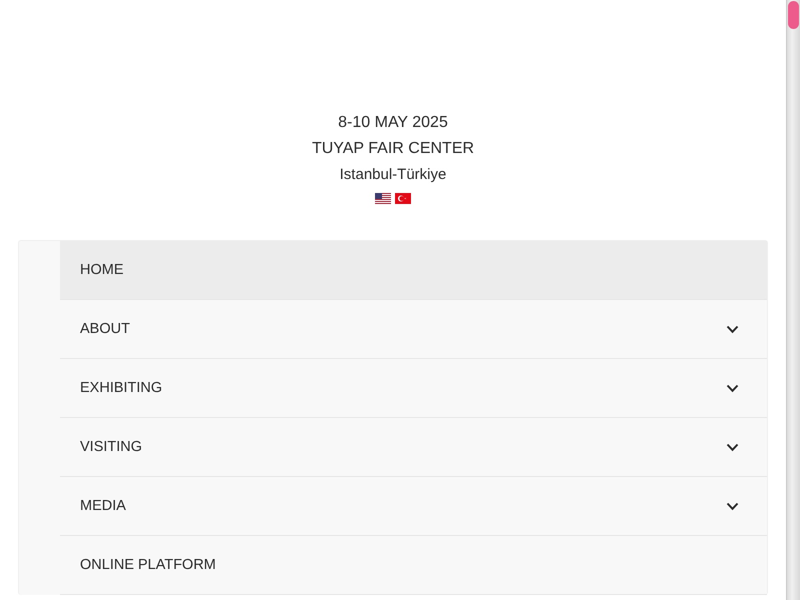 The width and height of the screenshot is (800, 600). I want to click on menu-item-label: MEDIA, so click(103, 506).